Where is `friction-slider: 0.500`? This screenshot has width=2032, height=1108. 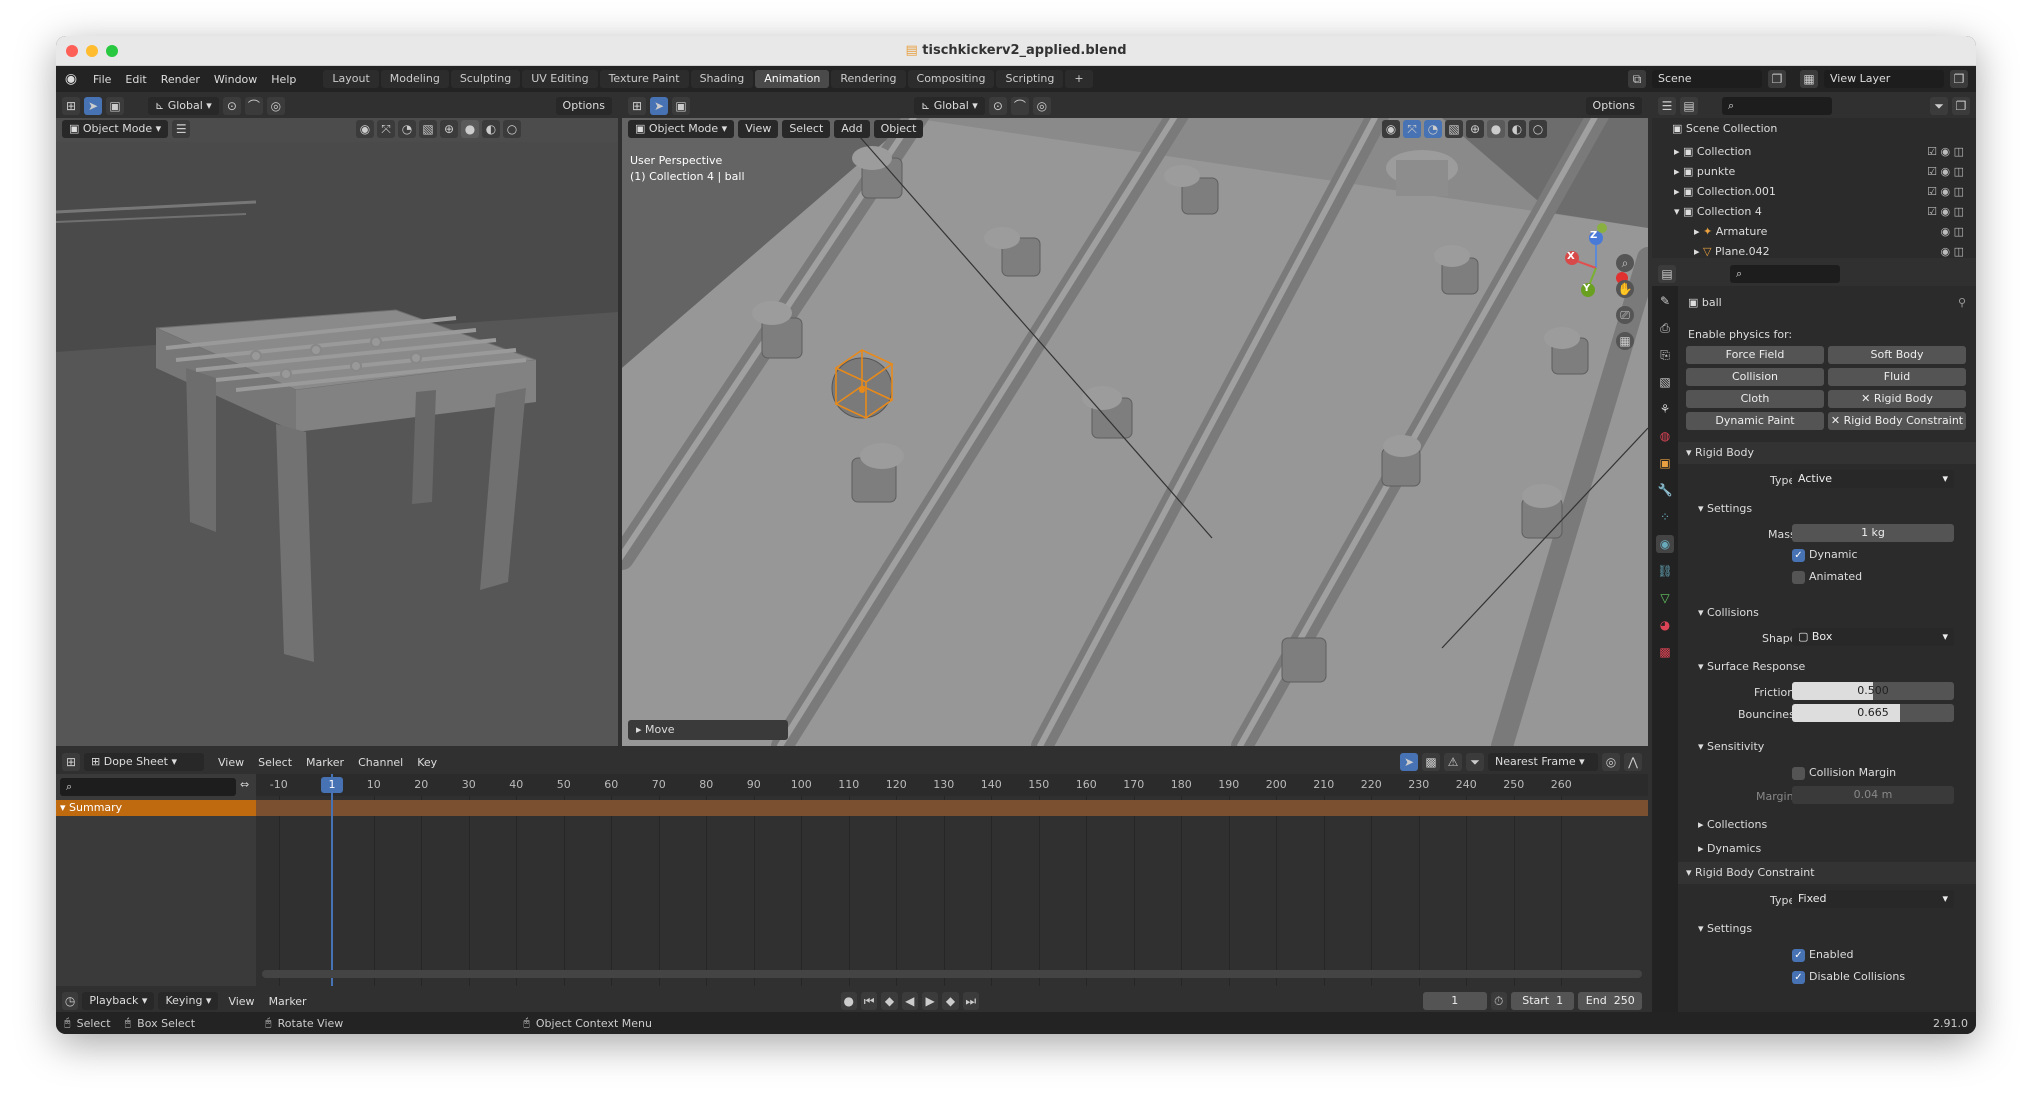
friction-slider: 0.500 is located at coordinates (1873, 691).